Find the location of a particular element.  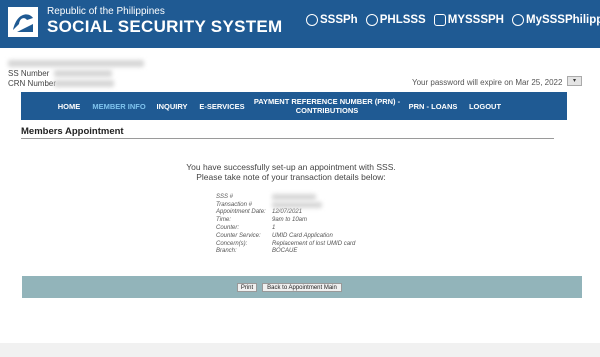

detail-label: Counter: is located at coordinates (228, 228).